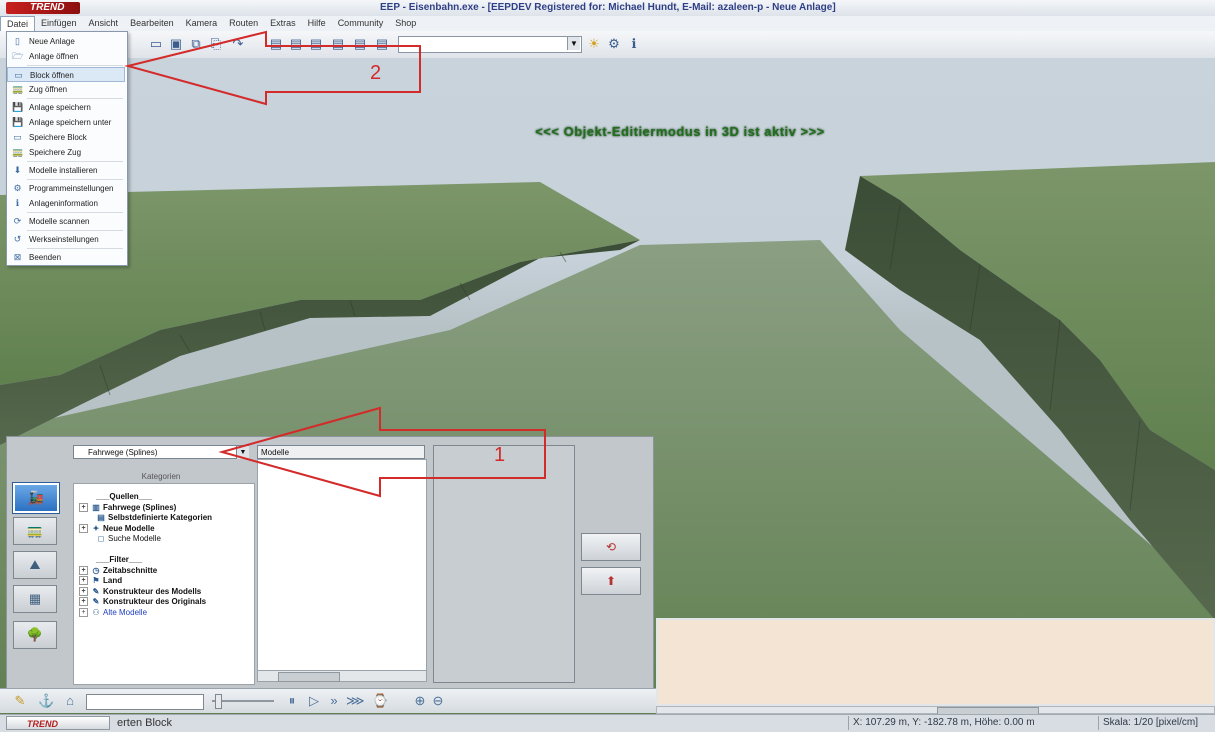  Describe the element at coordinates (176, 44) in the screenshot. I see `view-3d-icon: ▣` at that location.